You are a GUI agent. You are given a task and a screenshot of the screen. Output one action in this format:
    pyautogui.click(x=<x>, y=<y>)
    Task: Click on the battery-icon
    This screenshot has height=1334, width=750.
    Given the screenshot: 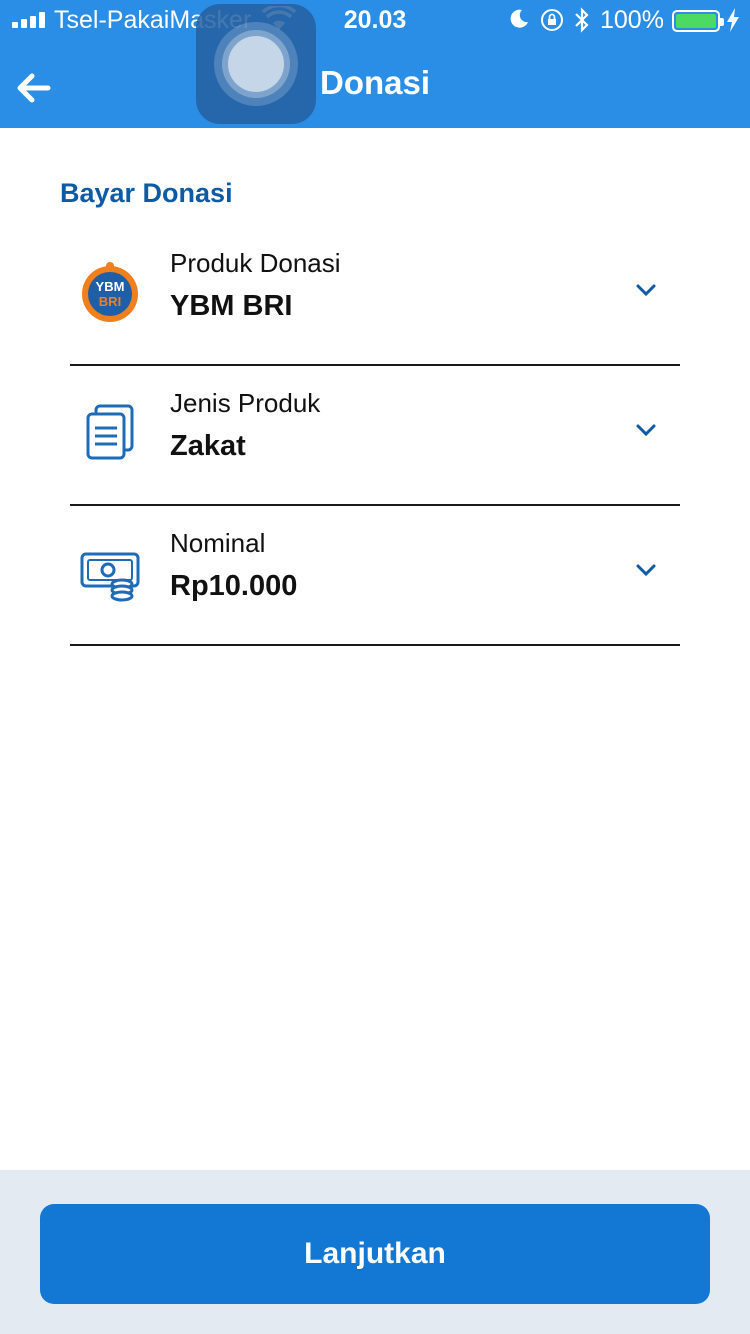 What is the action you would take?
    pyautogui.click(x=698, y=21)
    